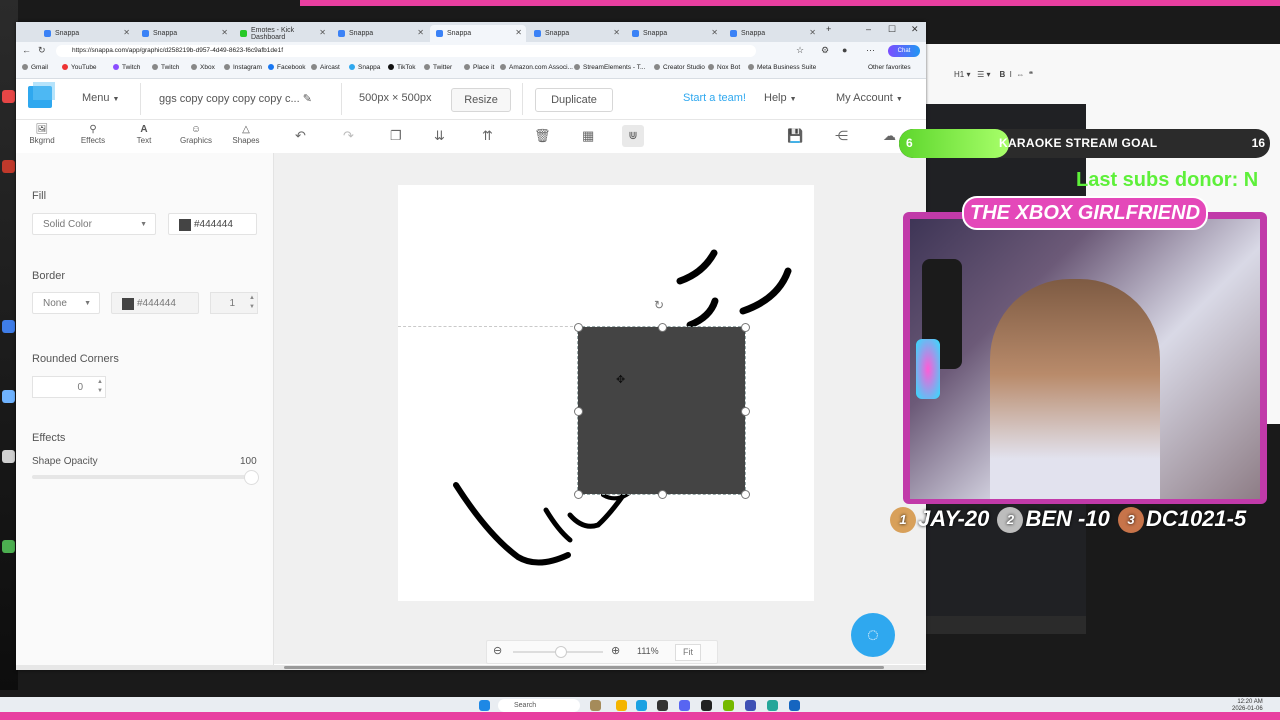  Describe the element at coordinates (679, 67) in the screenshot. I see `bookmark-item: Creator Studio` at that location.